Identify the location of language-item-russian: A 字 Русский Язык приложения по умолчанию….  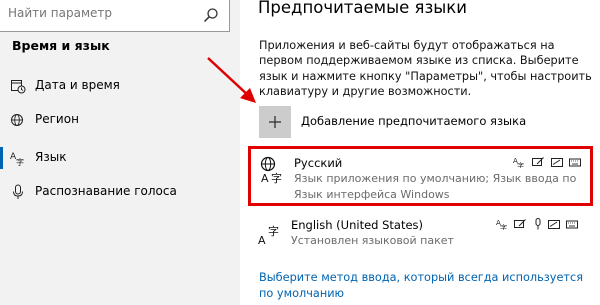
(420, 176).